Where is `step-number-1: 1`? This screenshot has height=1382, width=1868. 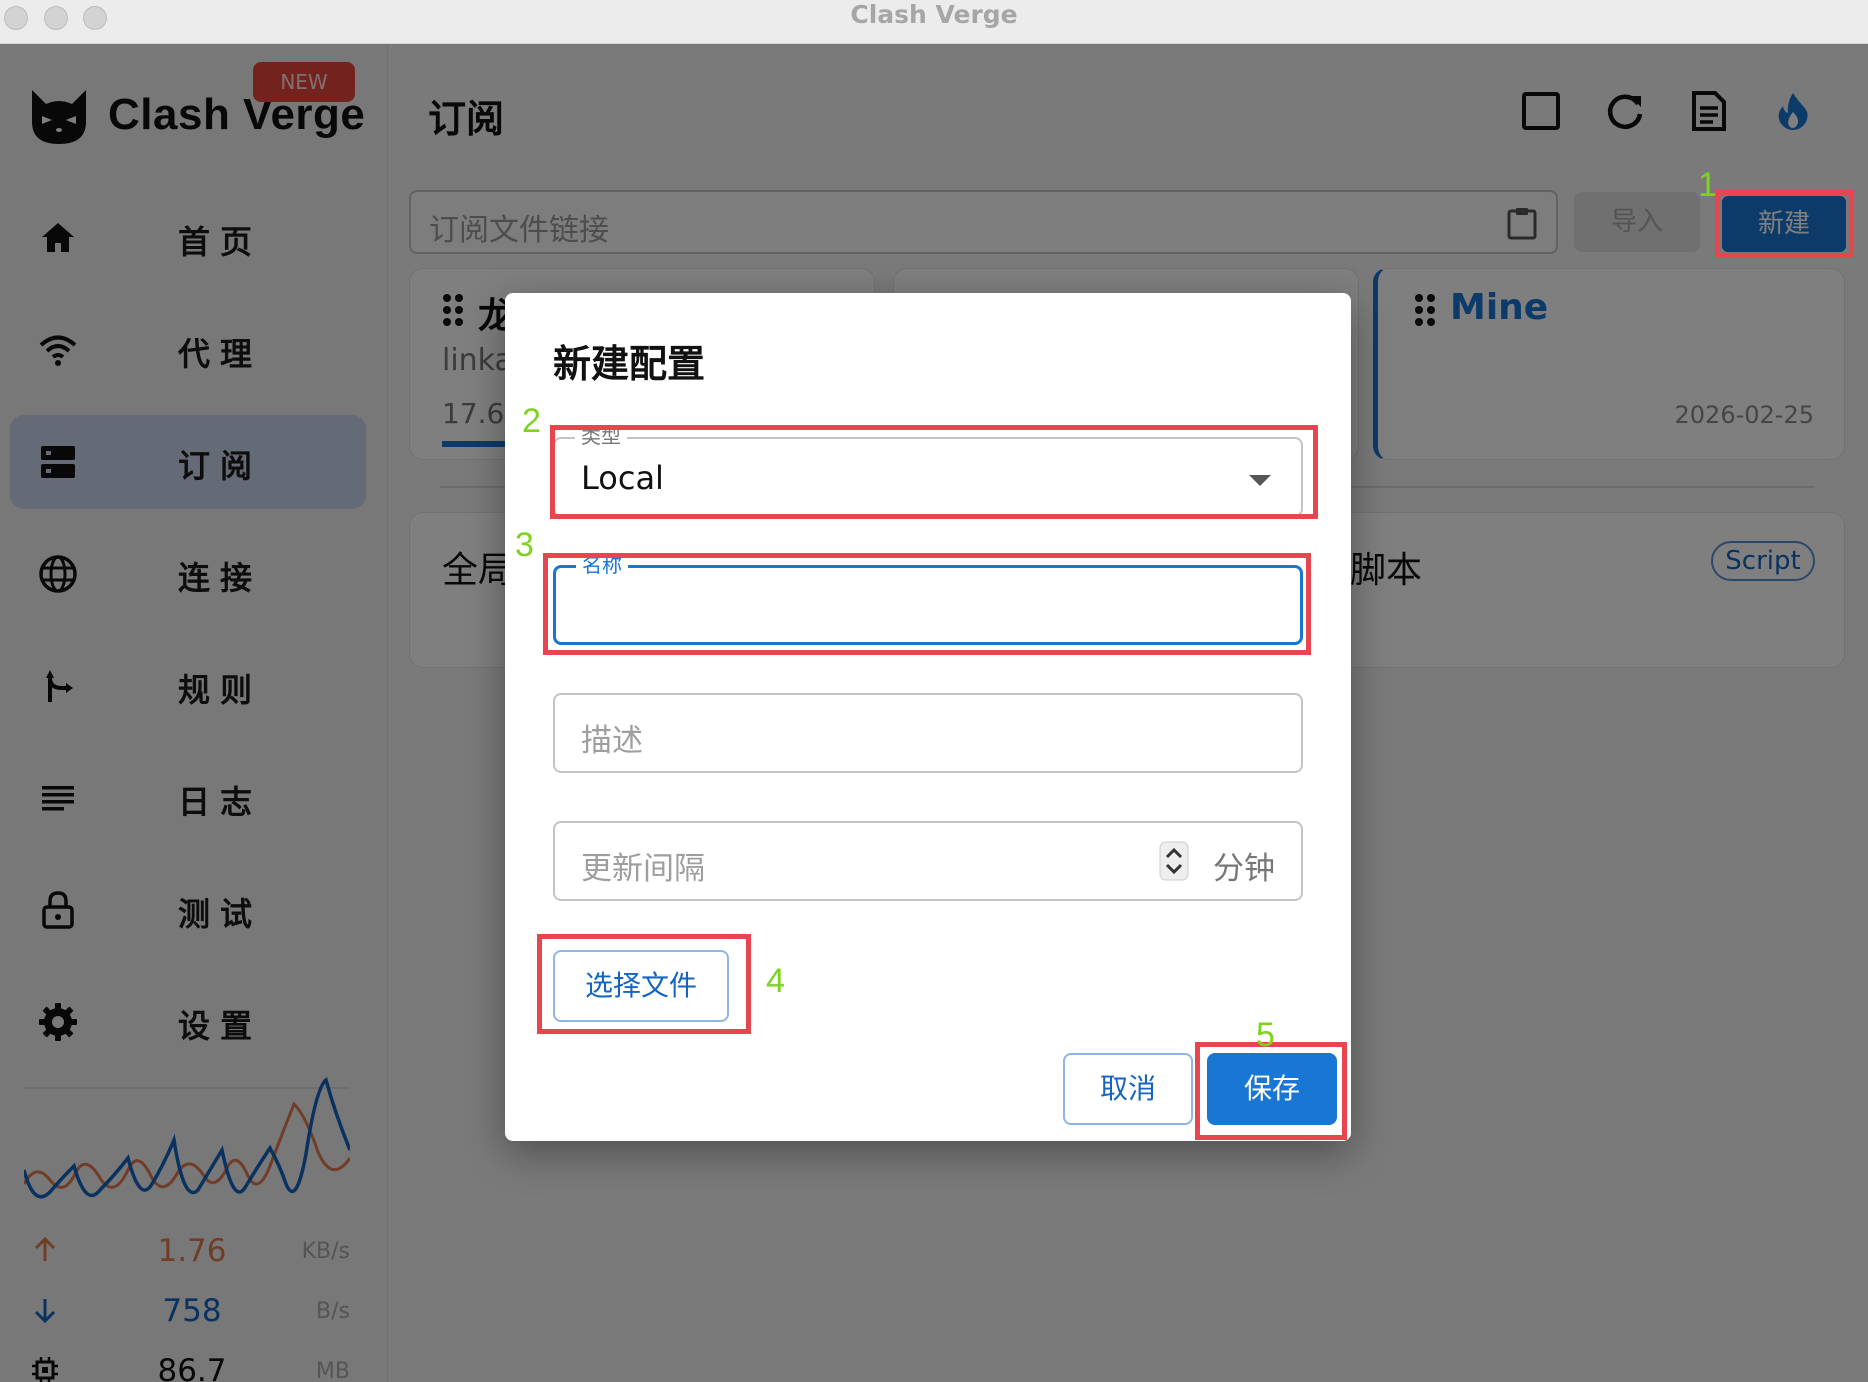
step-number-1: 1 is located at coordinates (1707, 185).